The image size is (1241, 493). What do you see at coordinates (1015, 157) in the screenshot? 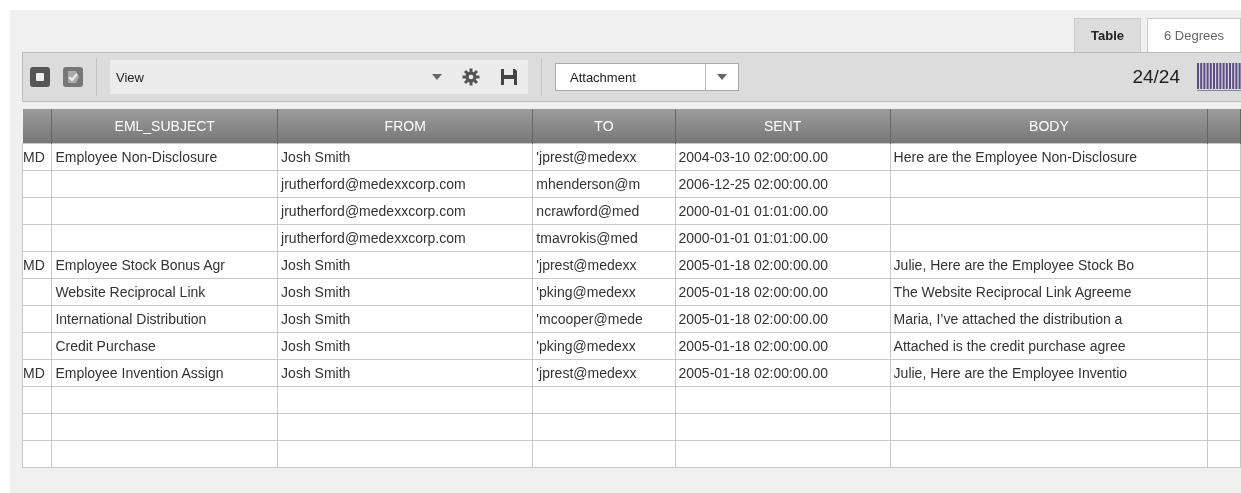
I see `table-cell: Here are the Employee Non-Disclosure` at bounding box center [1015, 157].